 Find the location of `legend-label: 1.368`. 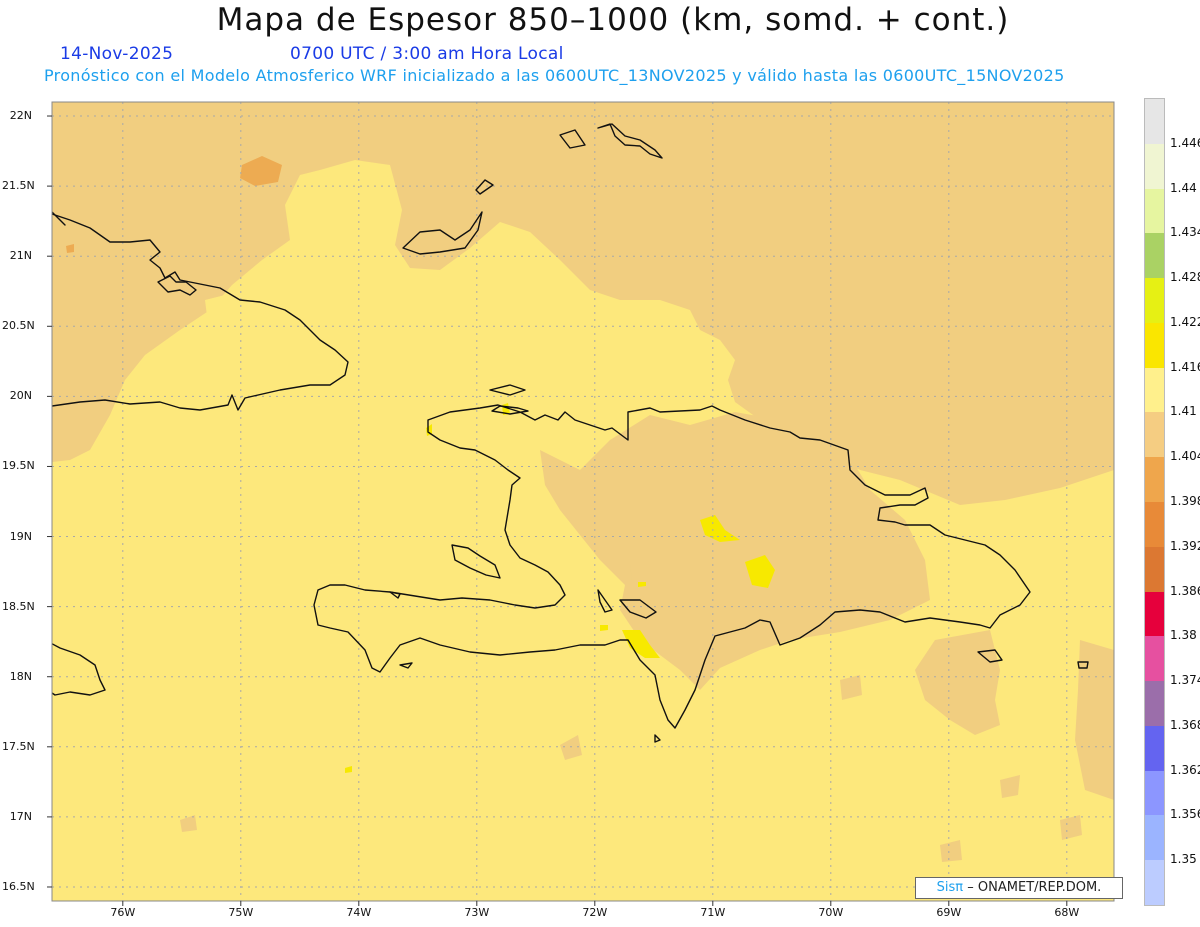

legend-label: 1.368 is located at coordinates (1185, 724).